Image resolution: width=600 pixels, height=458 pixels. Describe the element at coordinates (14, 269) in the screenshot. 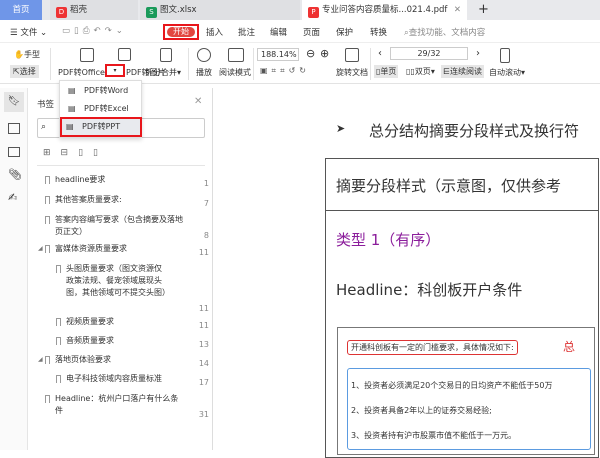

I see `left-sidebar: 🔖︎ 📎︎ ✍︎` at that location.